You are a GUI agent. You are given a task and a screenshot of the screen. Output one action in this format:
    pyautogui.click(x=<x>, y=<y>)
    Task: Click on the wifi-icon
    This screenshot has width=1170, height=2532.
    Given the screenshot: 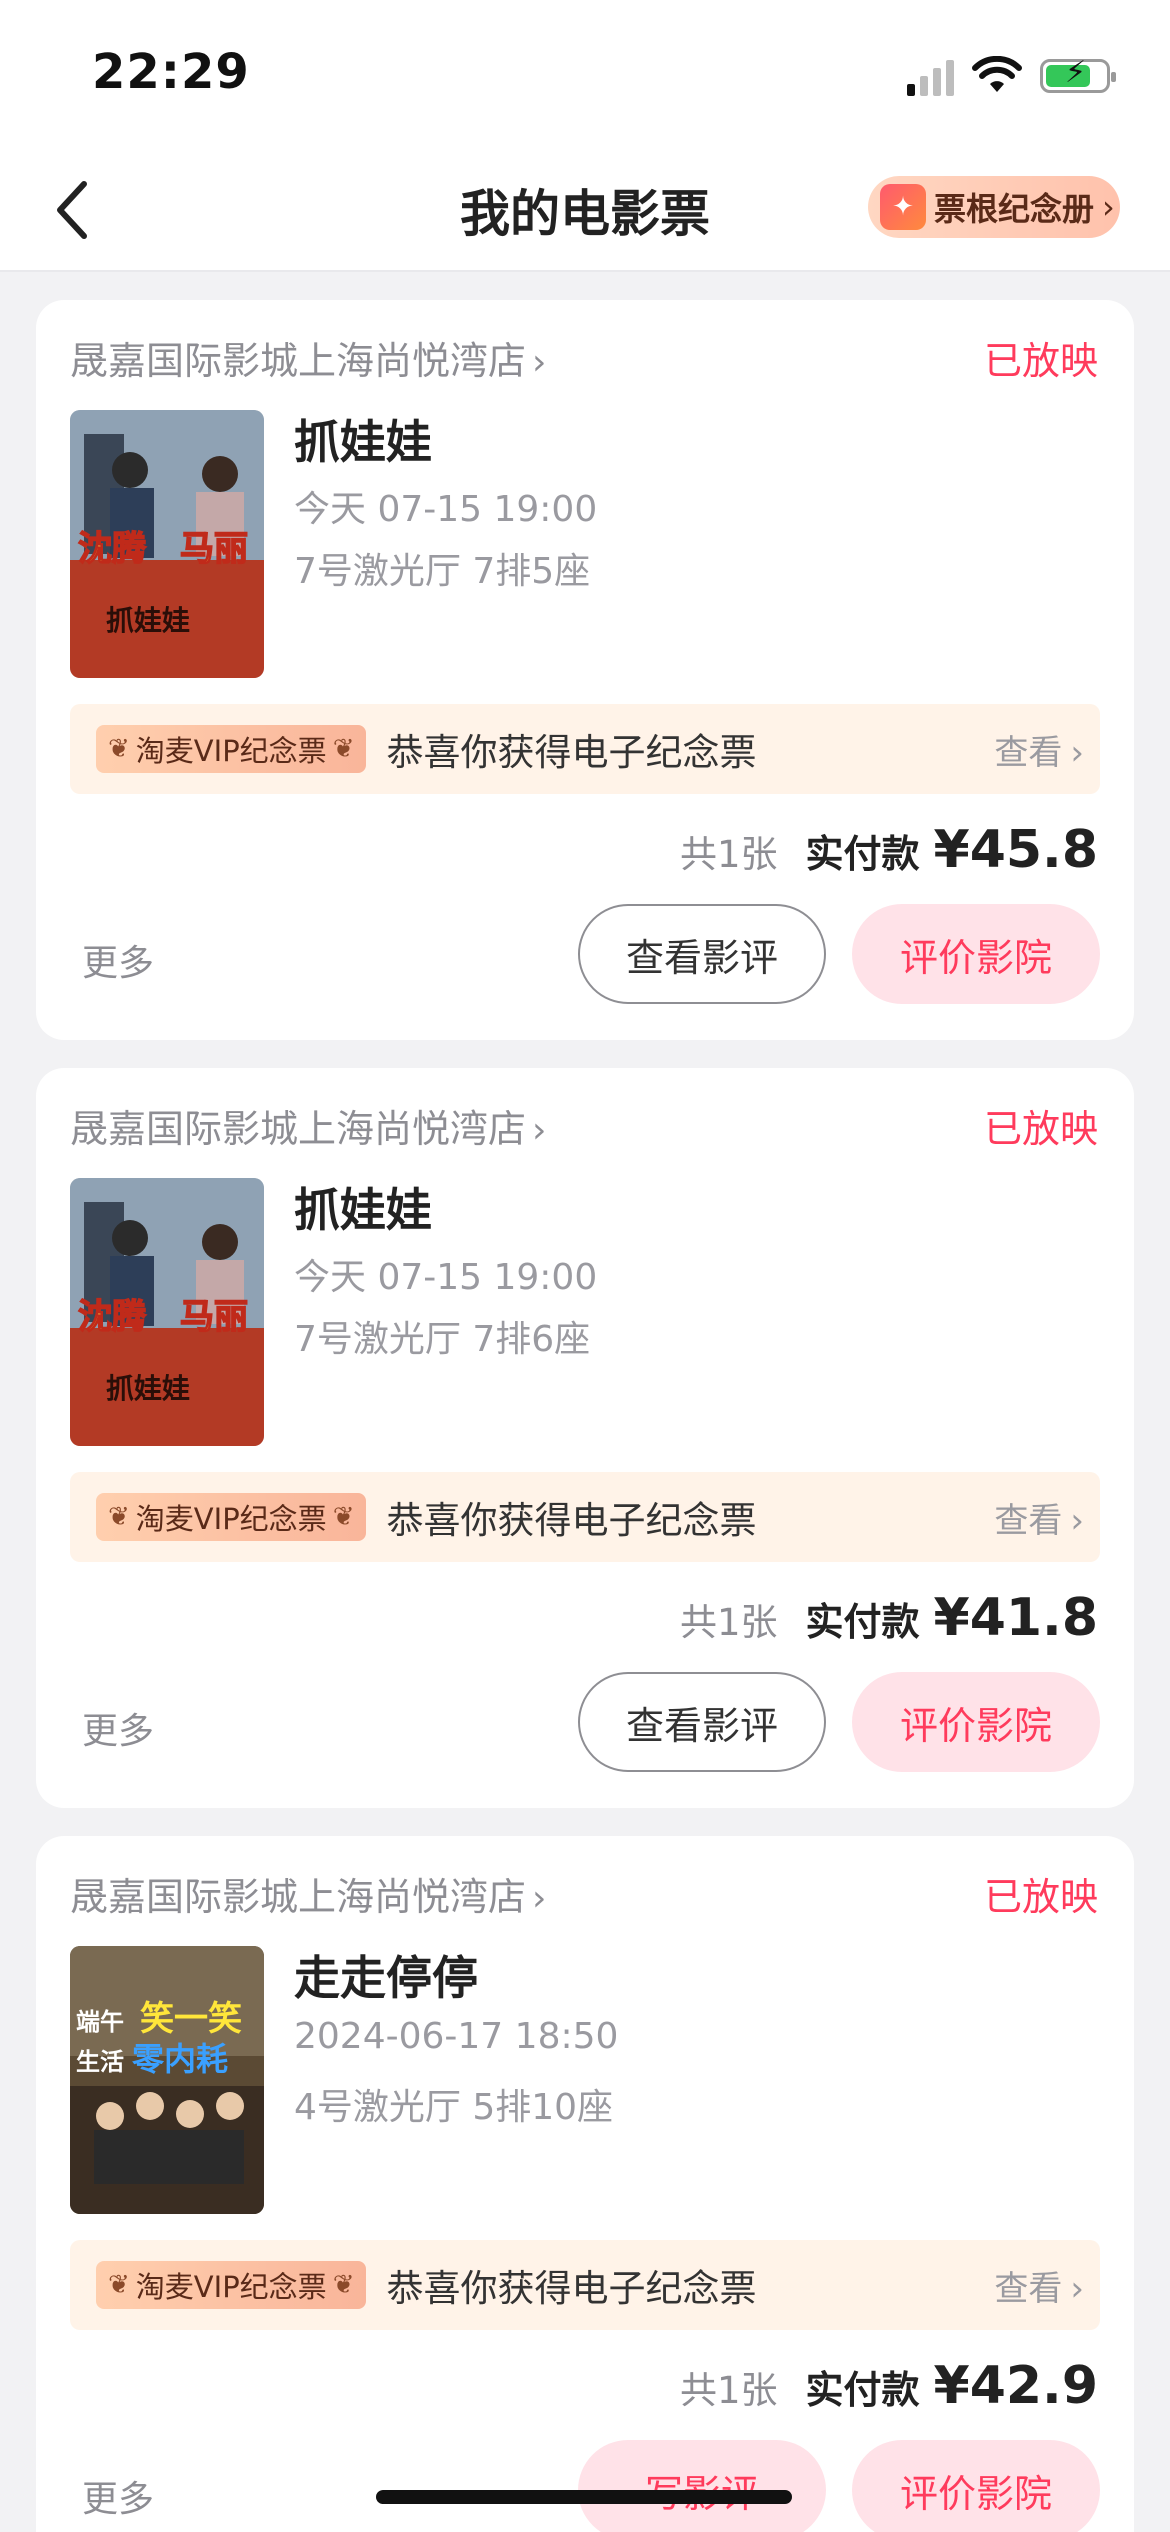 What is the action you would take?
    pyautogui.click(x=997, y=74)
    